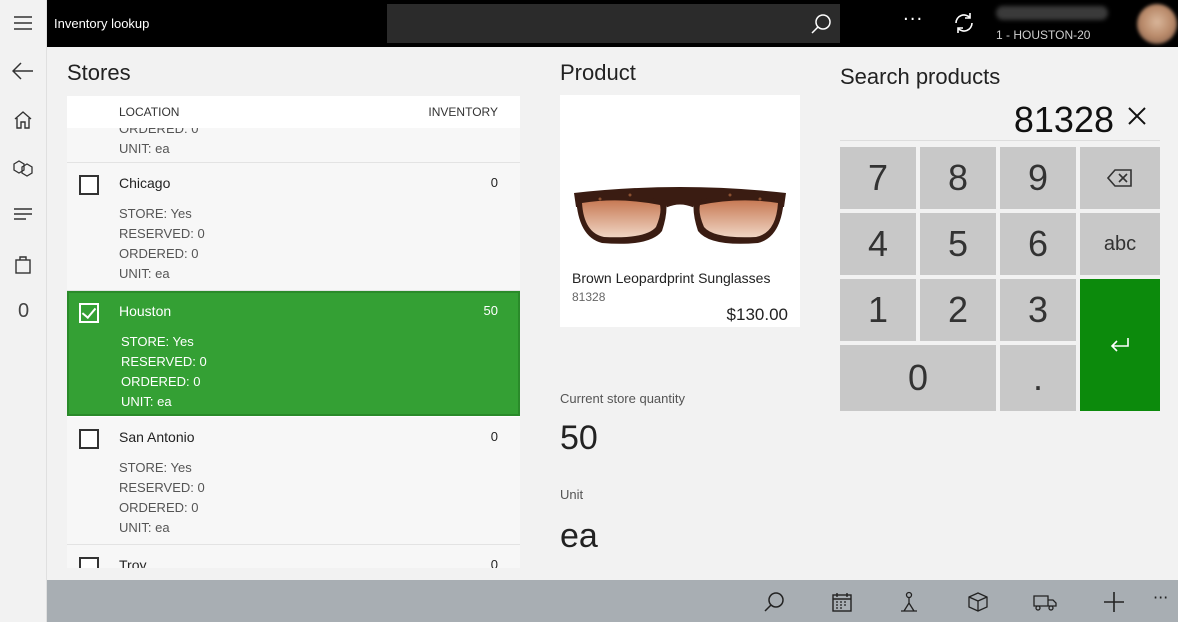 This screenshot has width=1178, height=622. What do you see at coordinates (958, 244) in the screenshot?
I see `key-5: 5` at bounding box center [958, 244].